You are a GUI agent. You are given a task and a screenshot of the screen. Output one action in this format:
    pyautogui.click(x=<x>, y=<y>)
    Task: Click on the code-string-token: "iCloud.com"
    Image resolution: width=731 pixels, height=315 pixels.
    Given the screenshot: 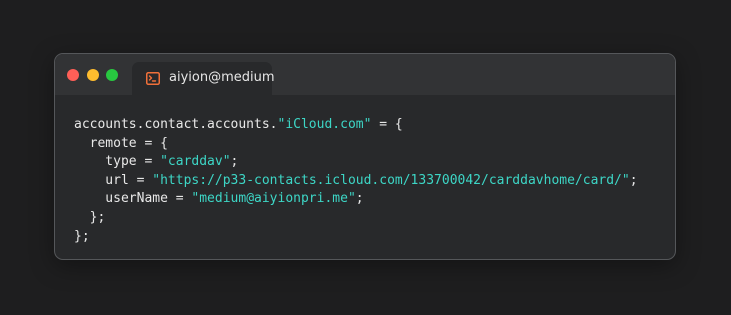 What is the action you would take?
    pyautogui.click(x=324, y=124)
    